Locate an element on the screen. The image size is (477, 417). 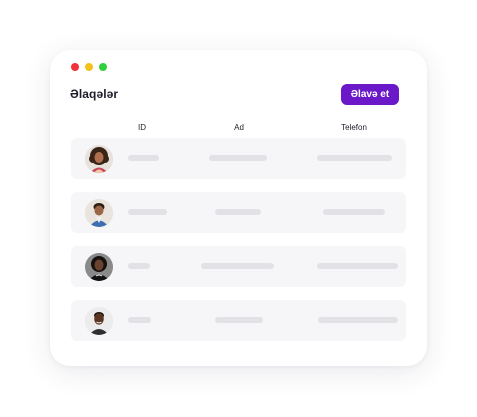
add-contact-button: Əlavə et is located at coordinates (370, 94).